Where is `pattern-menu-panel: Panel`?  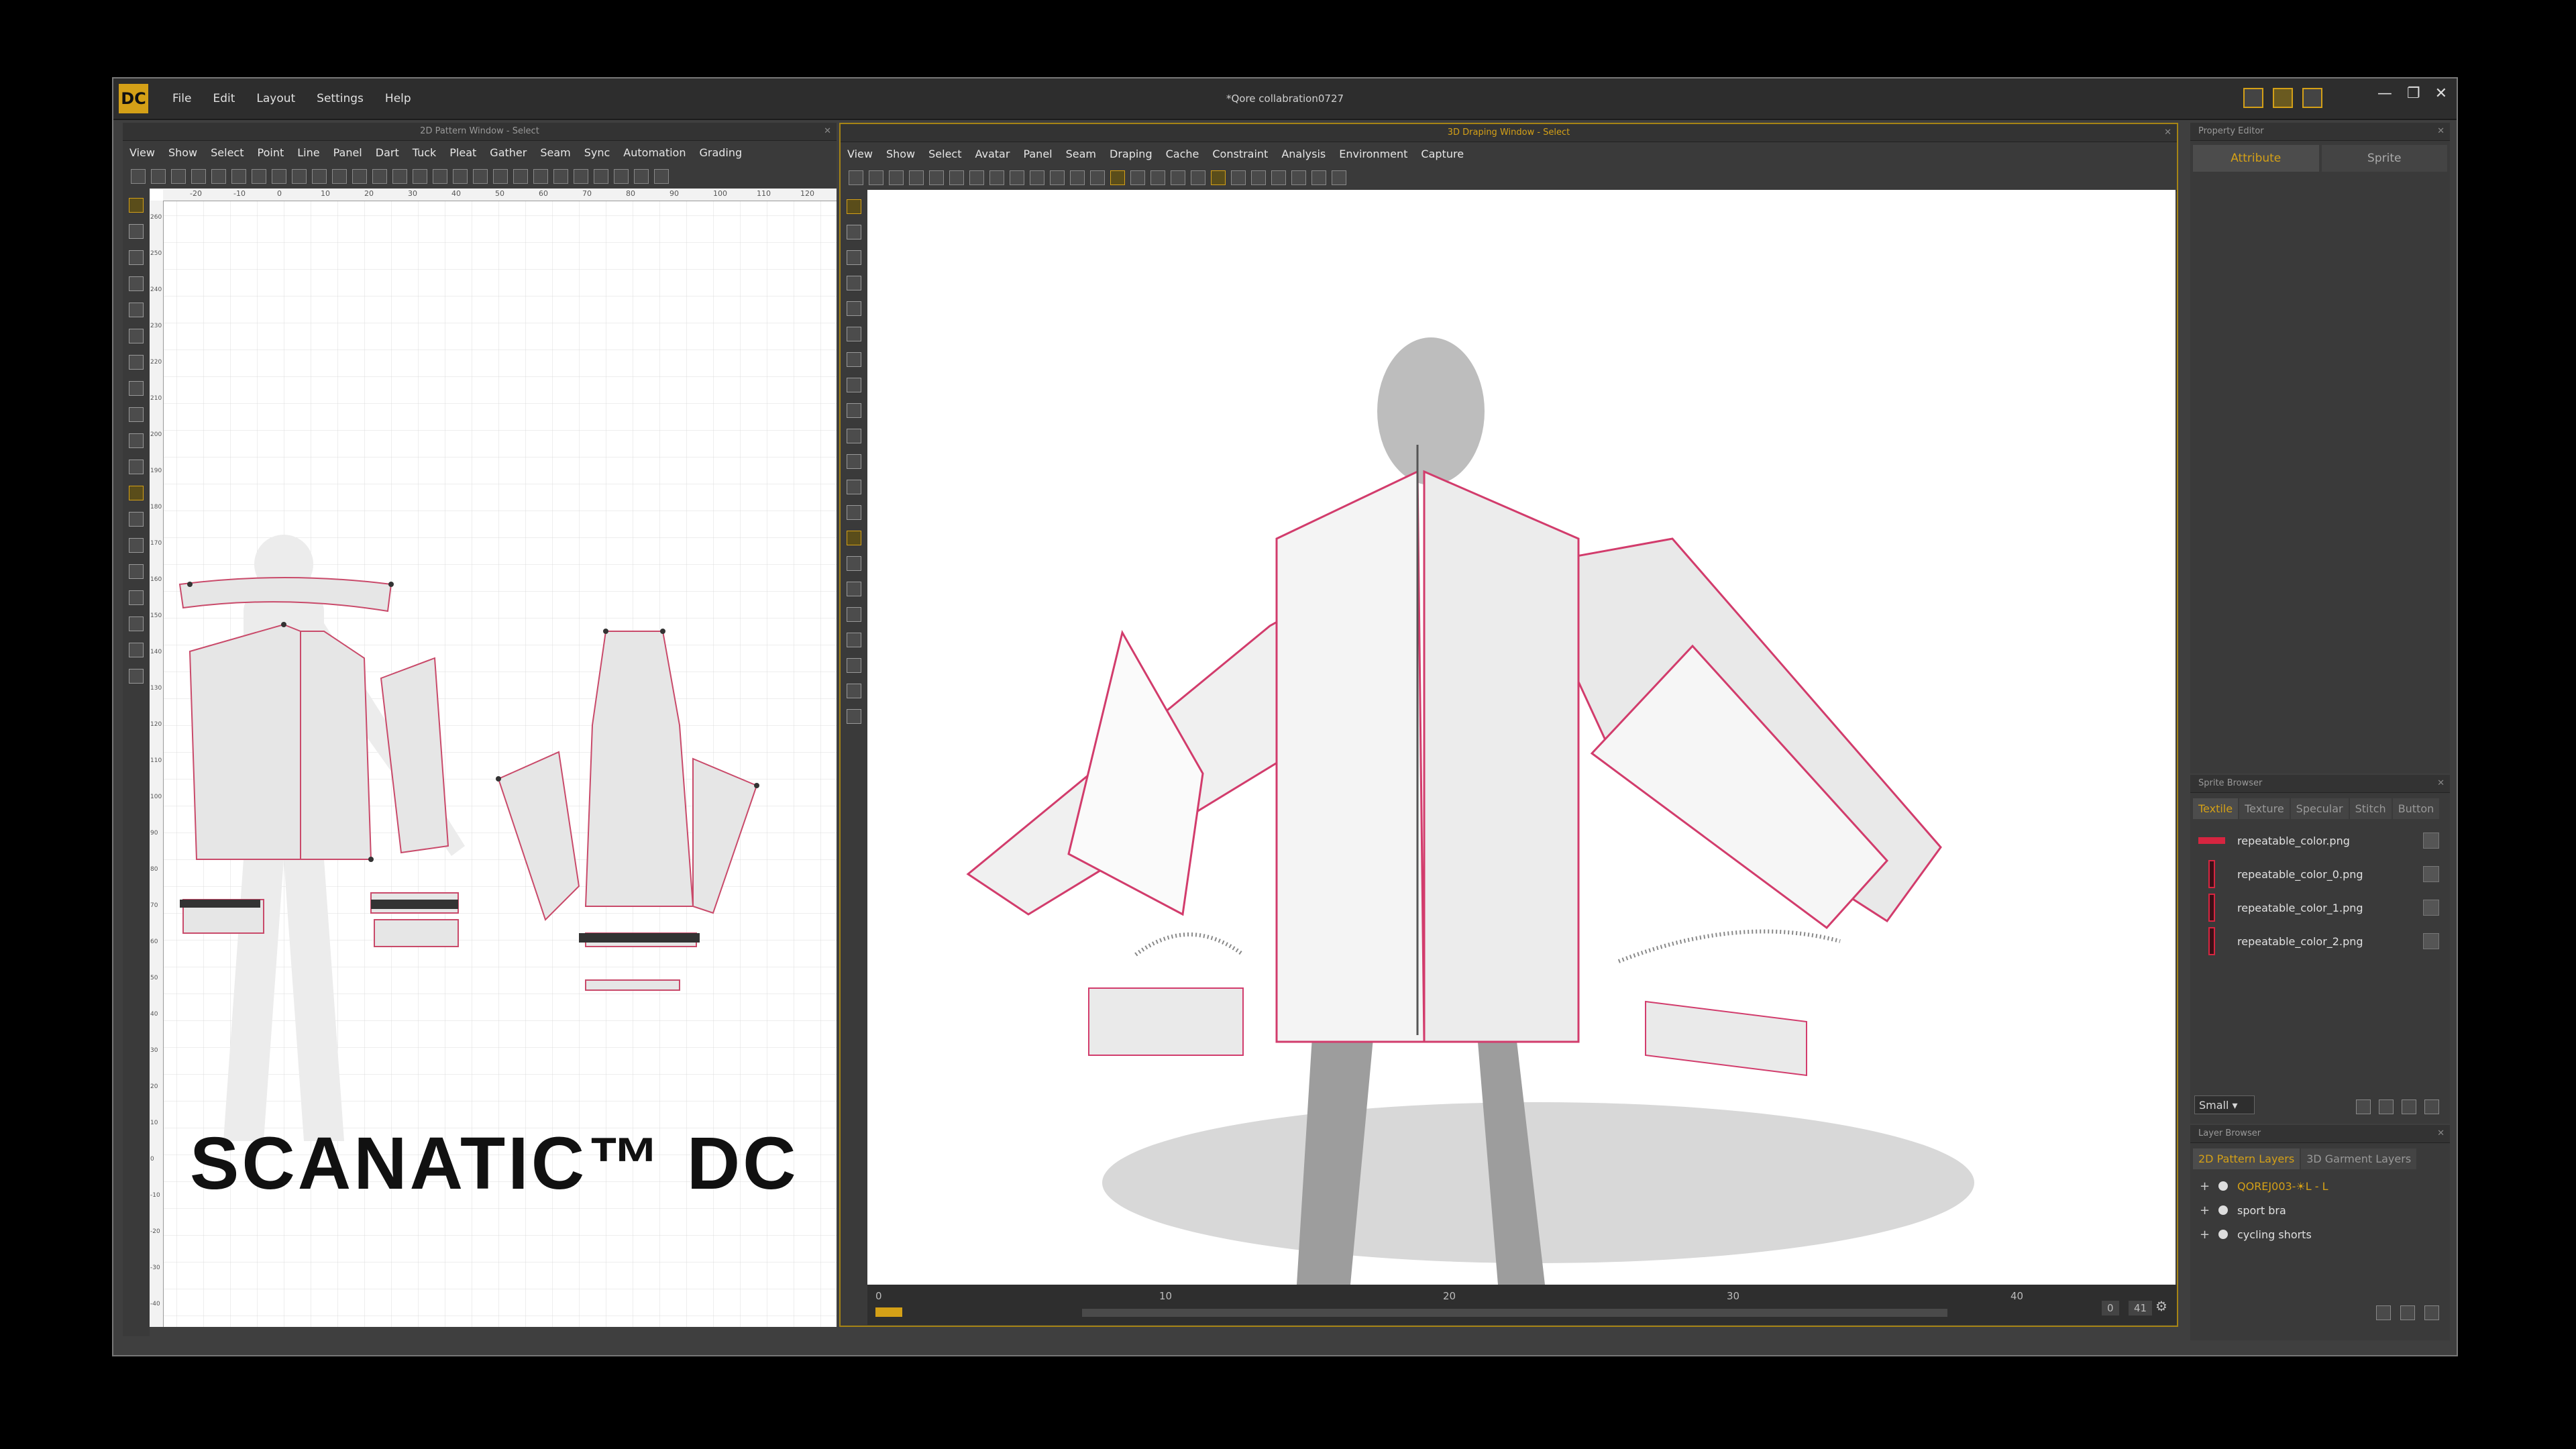 pattern-menu-panel: Panel is located at coordinates (348, 152).